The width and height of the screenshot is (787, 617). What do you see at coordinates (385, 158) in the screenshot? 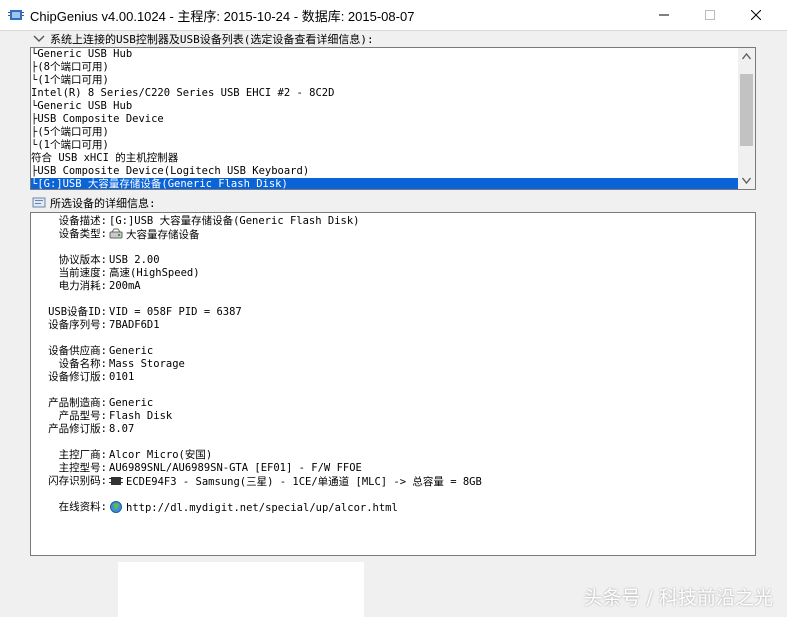
I see `device-tree-item: 符合 USB xHCI 的主机控制器` at bounding box center [385, 158].